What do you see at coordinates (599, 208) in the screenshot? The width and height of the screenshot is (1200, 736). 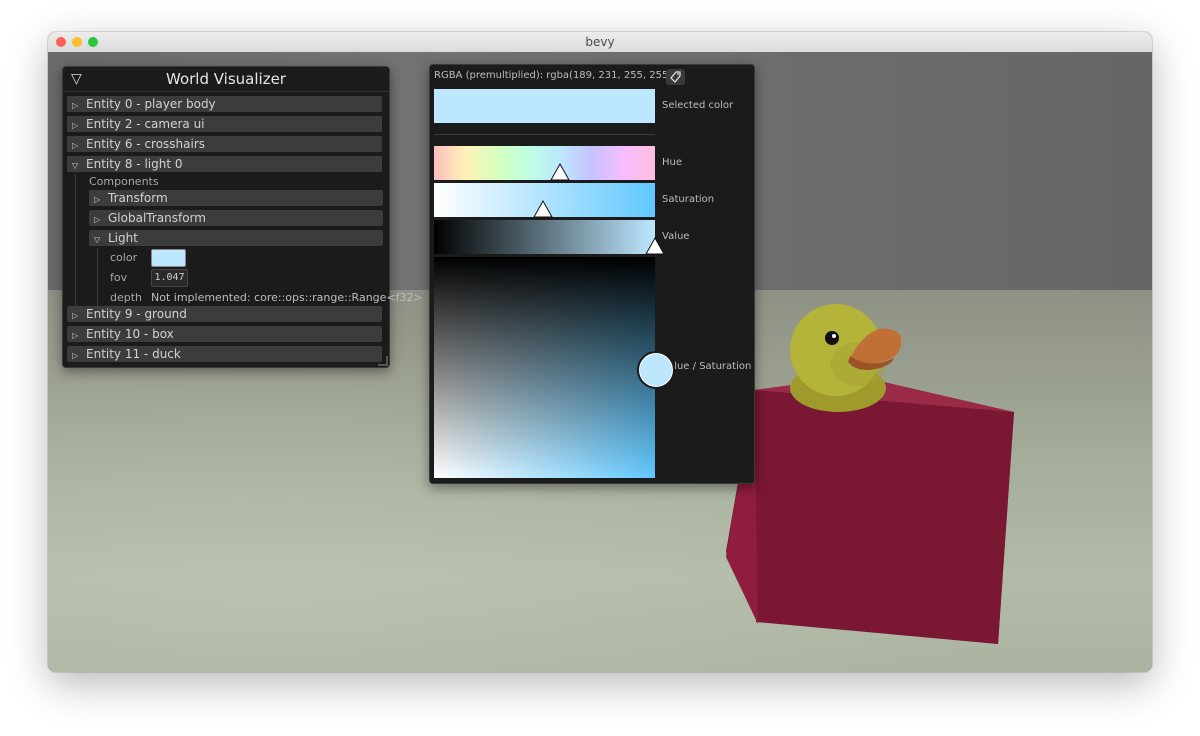 I see `slider-markers` at bounding box center [599, 208].